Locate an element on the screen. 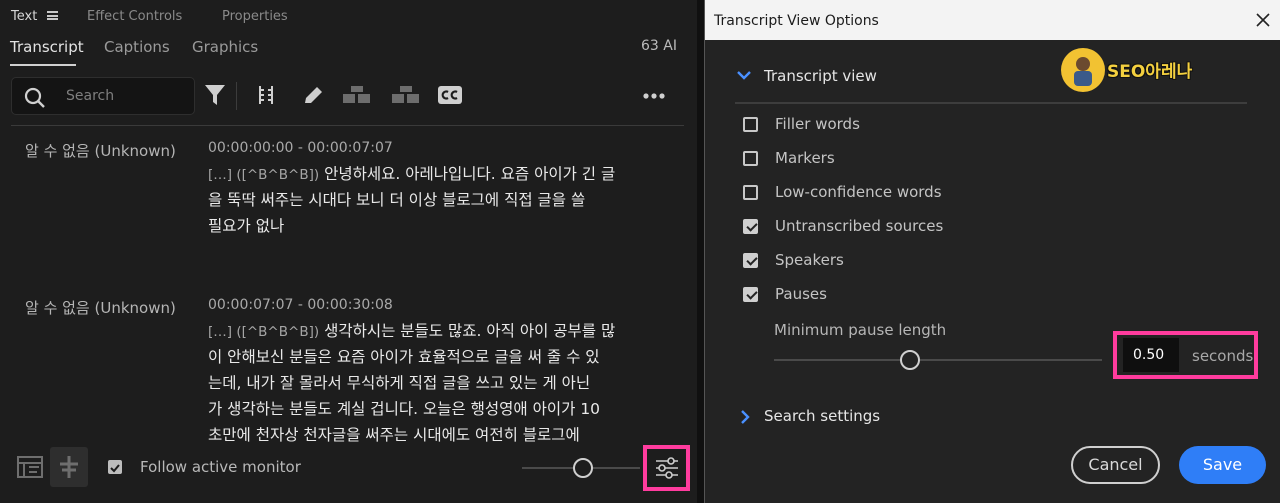  panel-tab-text: Text is located at coordinates (24, 16).